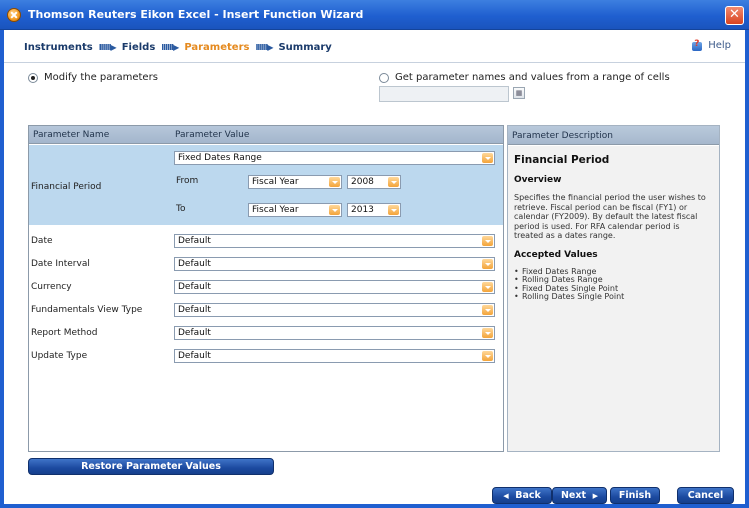  What do you see at coordinates (334, 356) in the screenshot?
I see `update-type-select: Default` at bounding box center [334, 356].